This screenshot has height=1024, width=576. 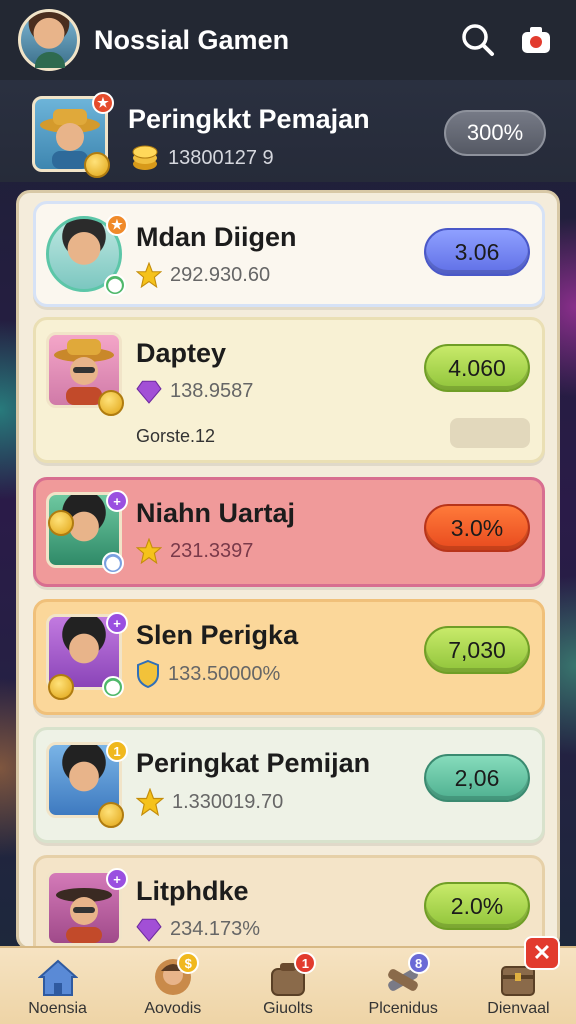 I want to click on nav-label: Giuolts, so click(x=288, y=1008).